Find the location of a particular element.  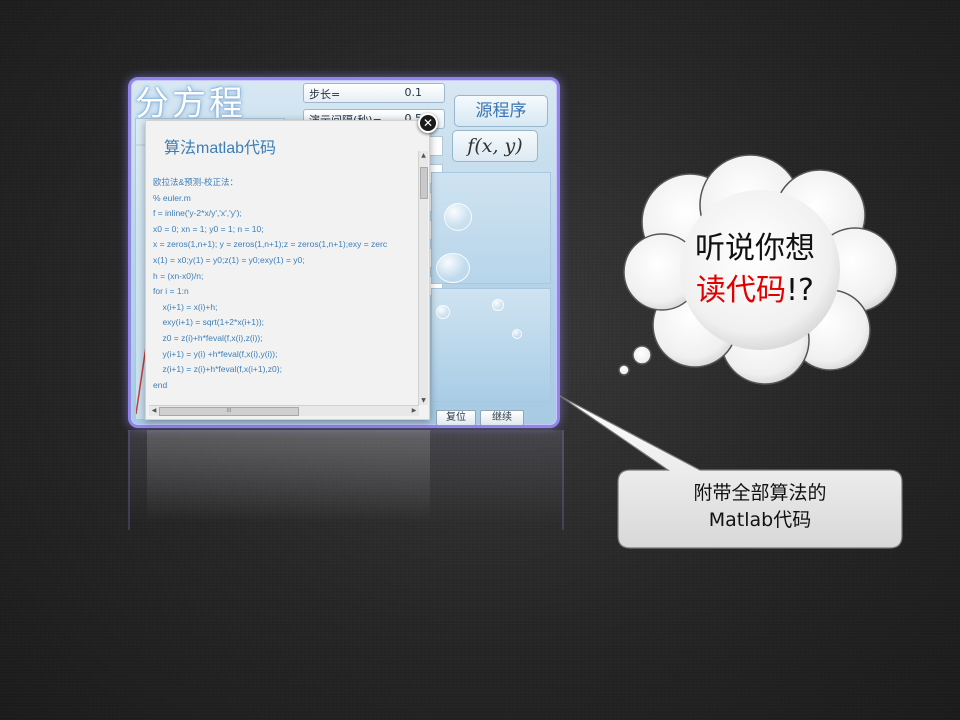

cloud-text: 听说你想 读代码!? is located at coordinates (755, 270).